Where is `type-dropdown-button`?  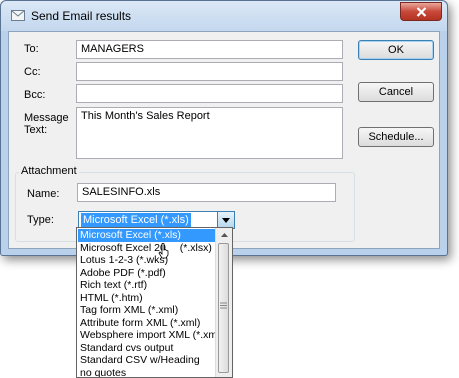 type-dropdown-button is located at coordinates (225, 220).